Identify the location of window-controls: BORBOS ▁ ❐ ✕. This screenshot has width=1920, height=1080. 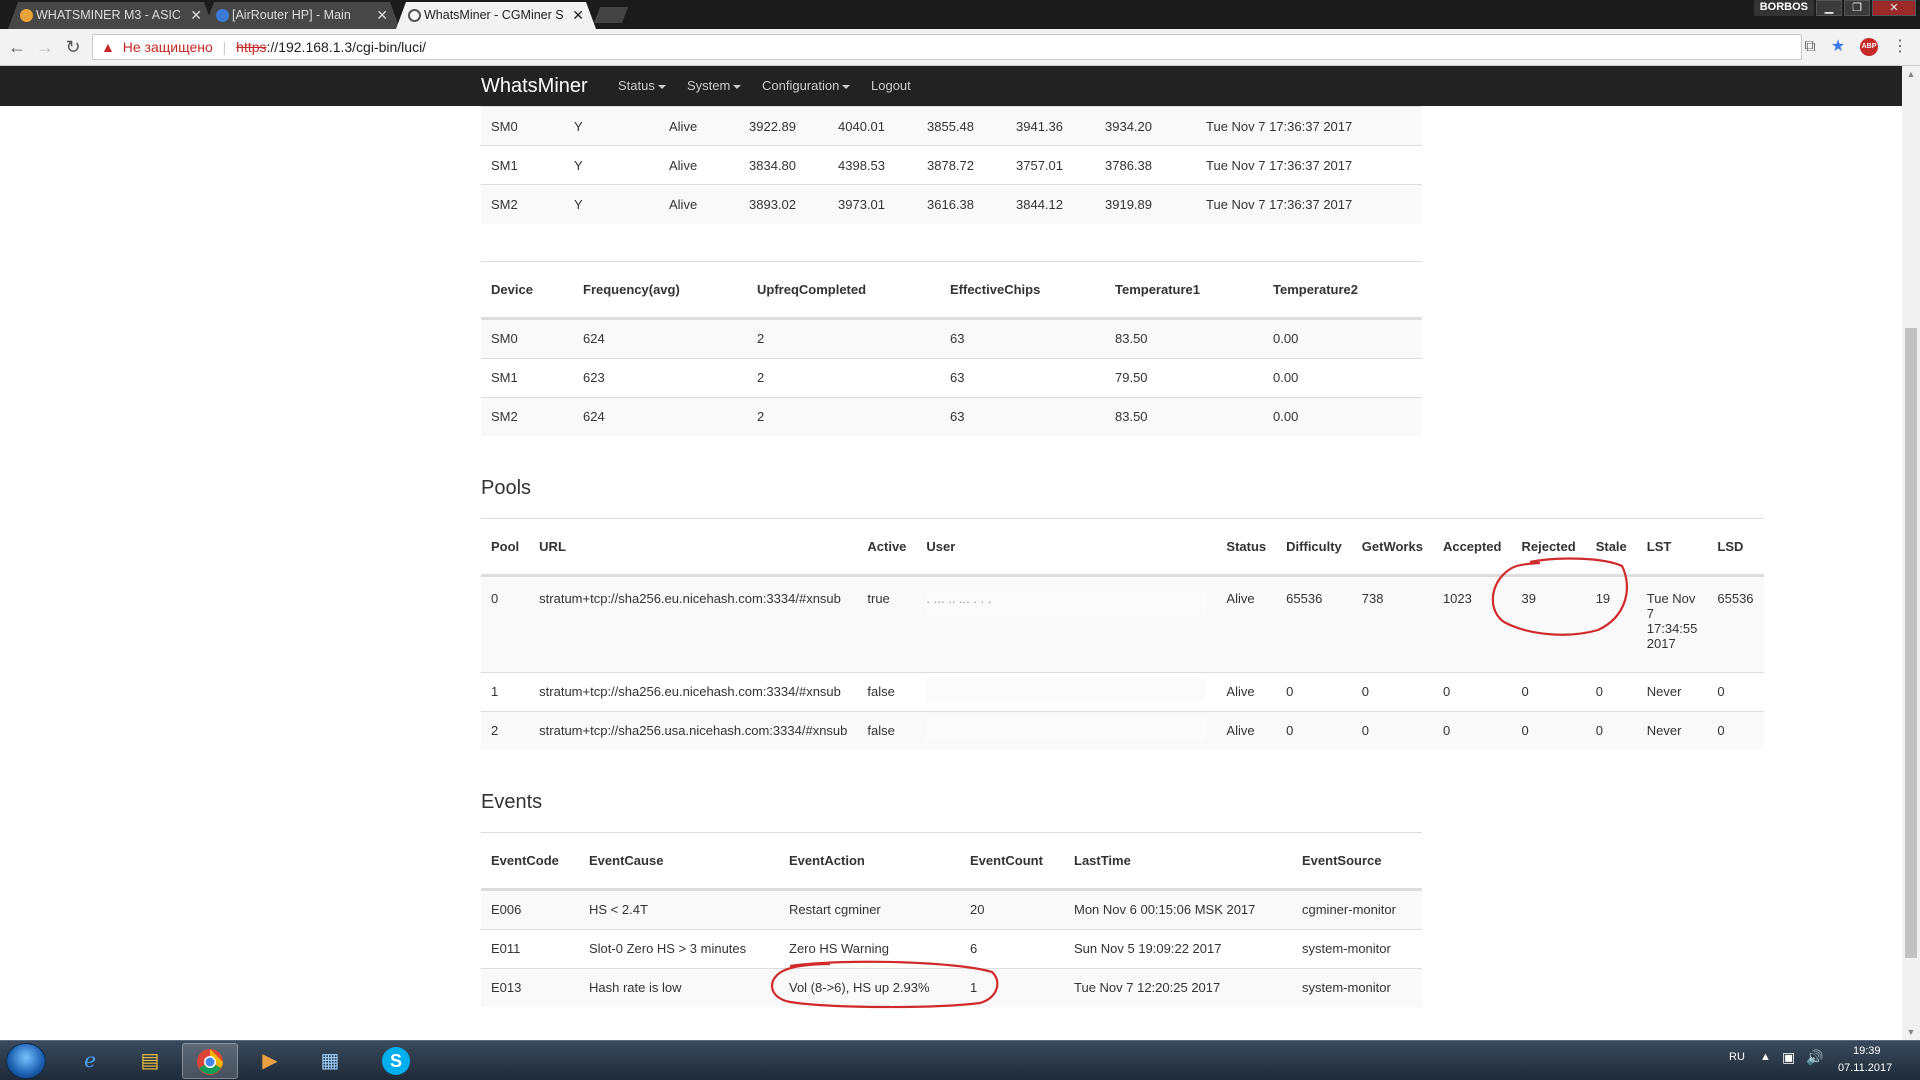
(1834, 8).